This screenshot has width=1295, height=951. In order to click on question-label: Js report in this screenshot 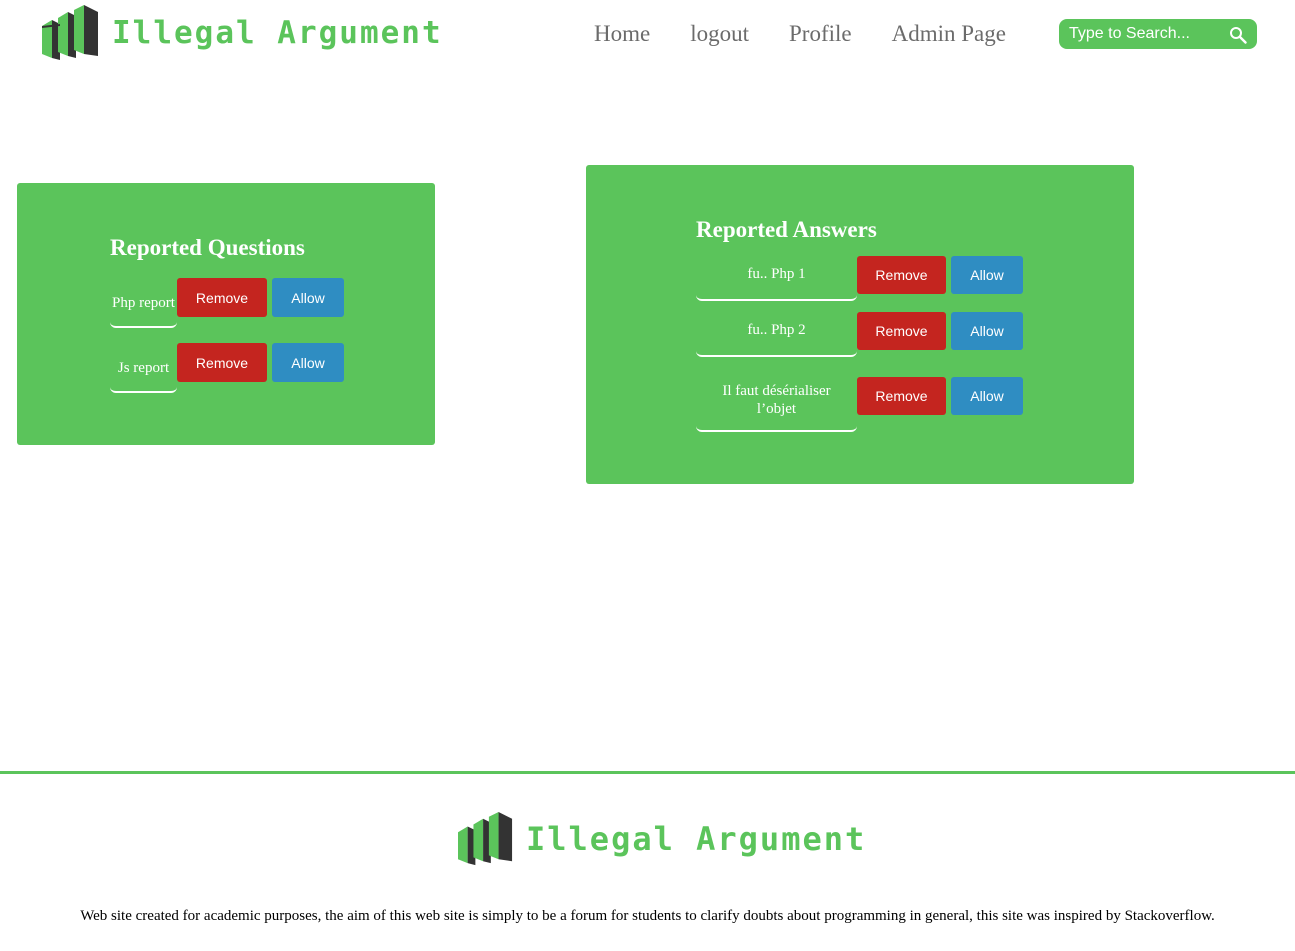, I will do `click(143, 368)`.